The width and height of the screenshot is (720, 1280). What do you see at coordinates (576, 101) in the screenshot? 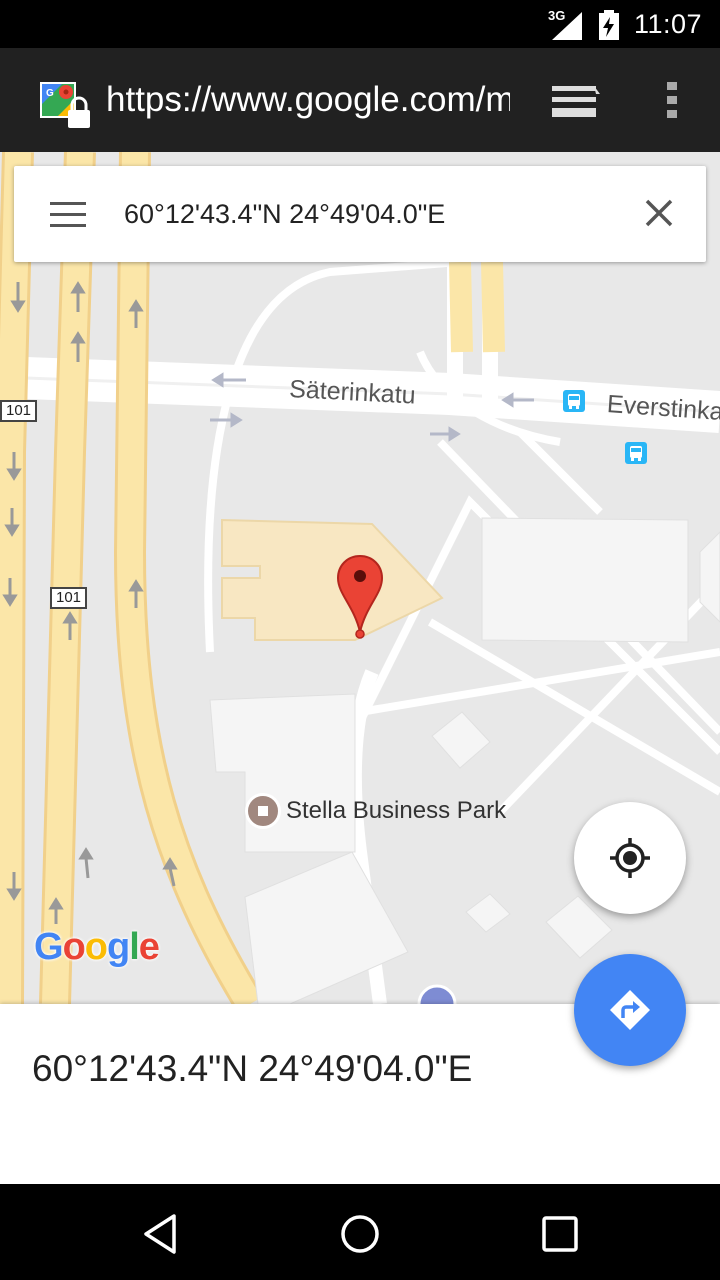
I see `tab-switcher-icon` at bounding box center [576, 101].